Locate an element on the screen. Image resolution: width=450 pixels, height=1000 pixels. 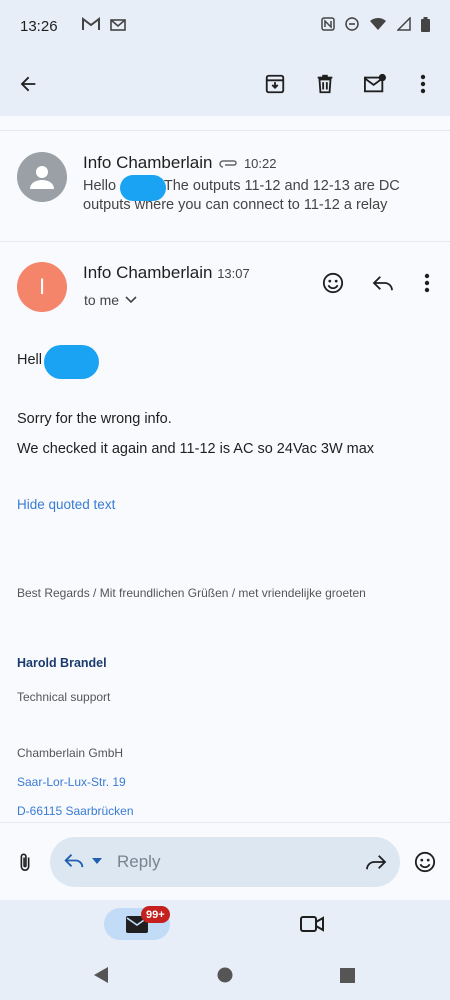
attach-button is located at coordinates (25, 862).